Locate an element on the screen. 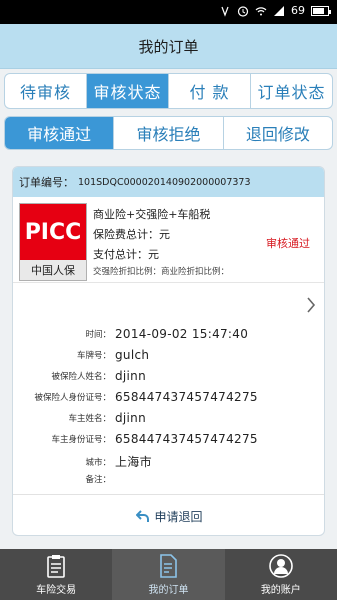 This screenshot has height=600, width=337. premium-total: 保险费总计：元 is located at coordinates (131, 234).